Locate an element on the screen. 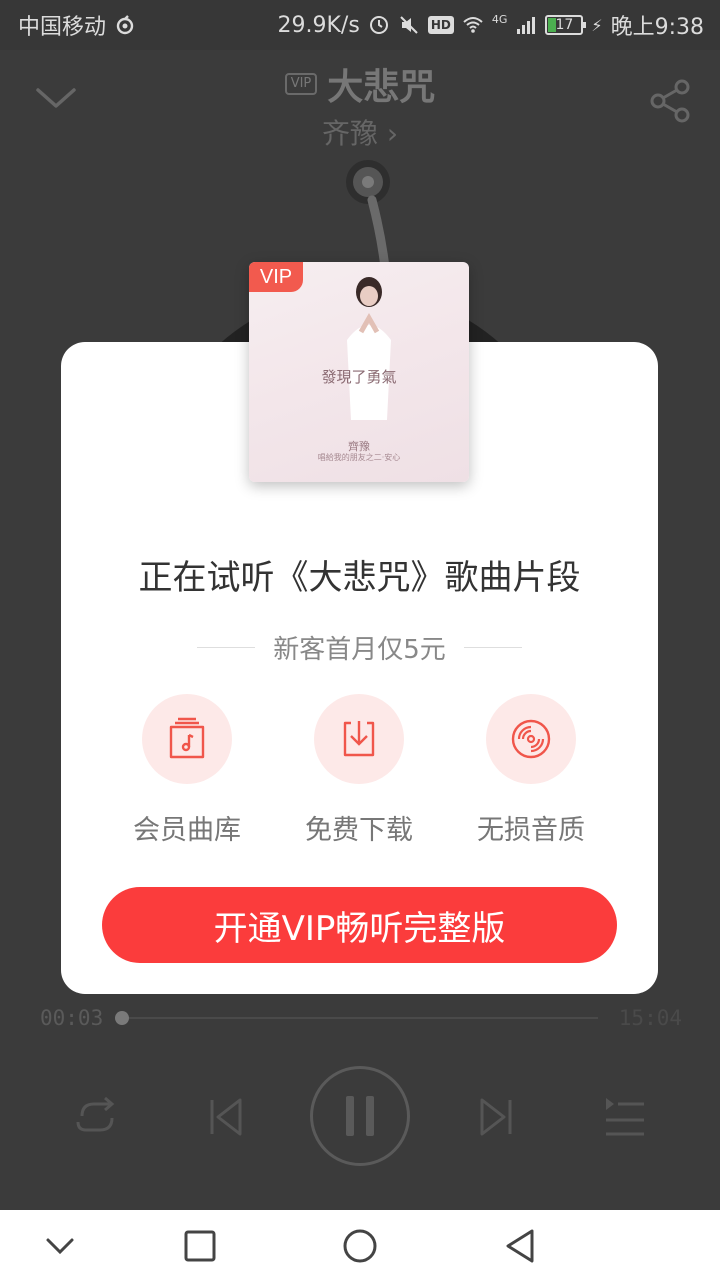 This screenshot has width=720, height=1280. album-cover-text: 發現了勇氣 is located at coordinates (359, 377).